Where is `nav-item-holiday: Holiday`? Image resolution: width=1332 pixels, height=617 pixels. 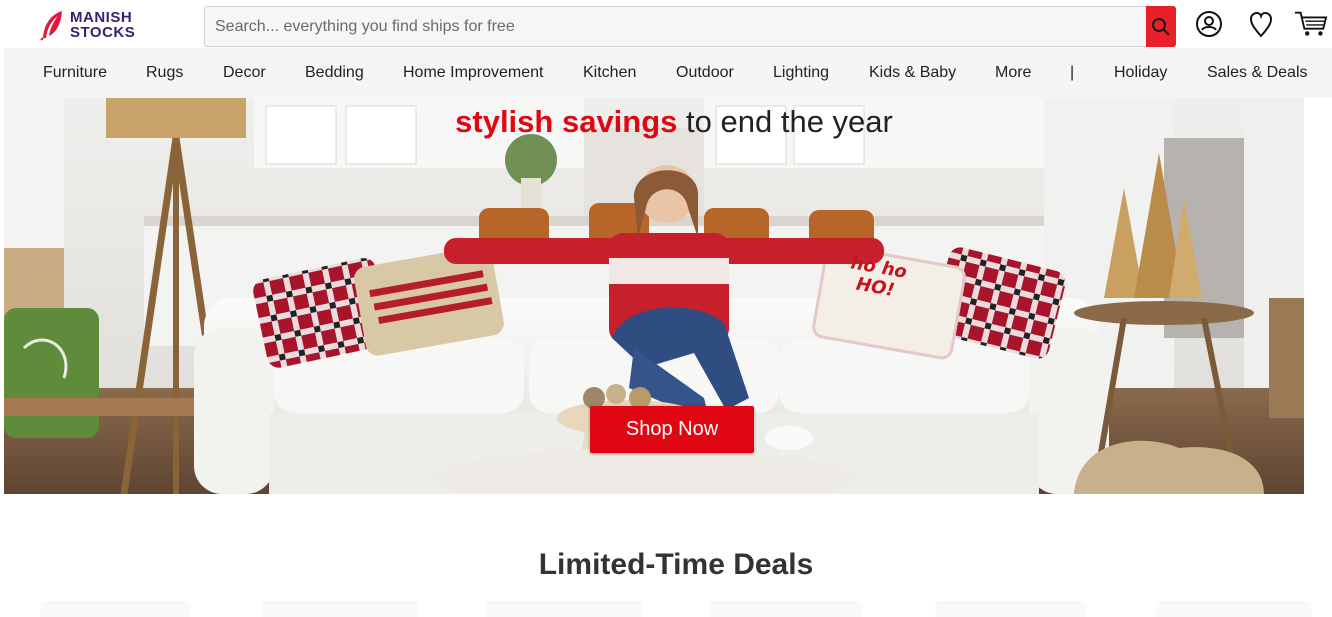 nav-item-holiday: Holiday is located at coordinates (1140, 73).